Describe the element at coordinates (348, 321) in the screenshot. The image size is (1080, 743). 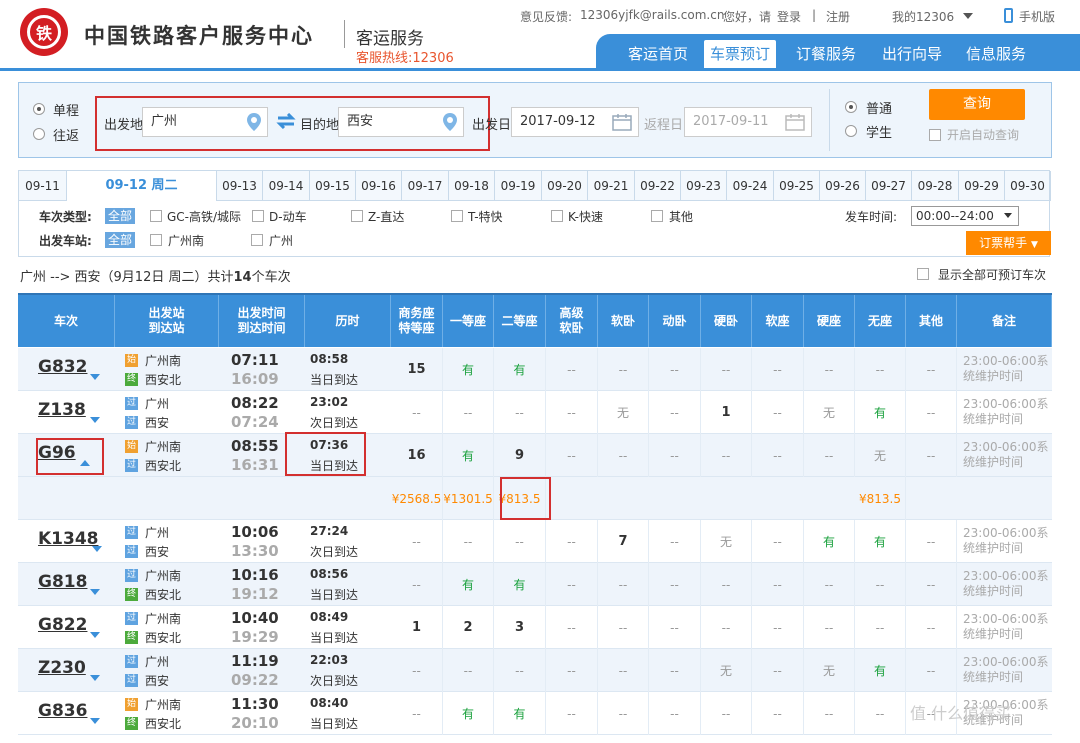
I see `column-header: 历时` at that location.